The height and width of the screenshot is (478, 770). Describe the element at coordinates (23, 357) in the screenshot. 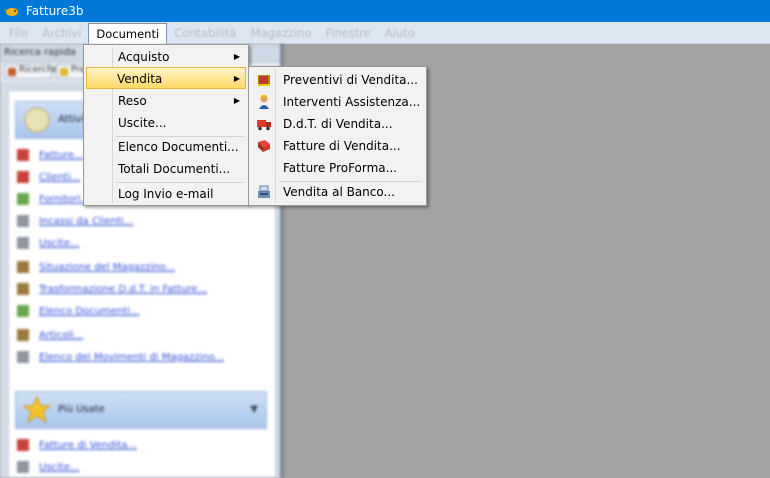

I see `movements-icon` at that location.